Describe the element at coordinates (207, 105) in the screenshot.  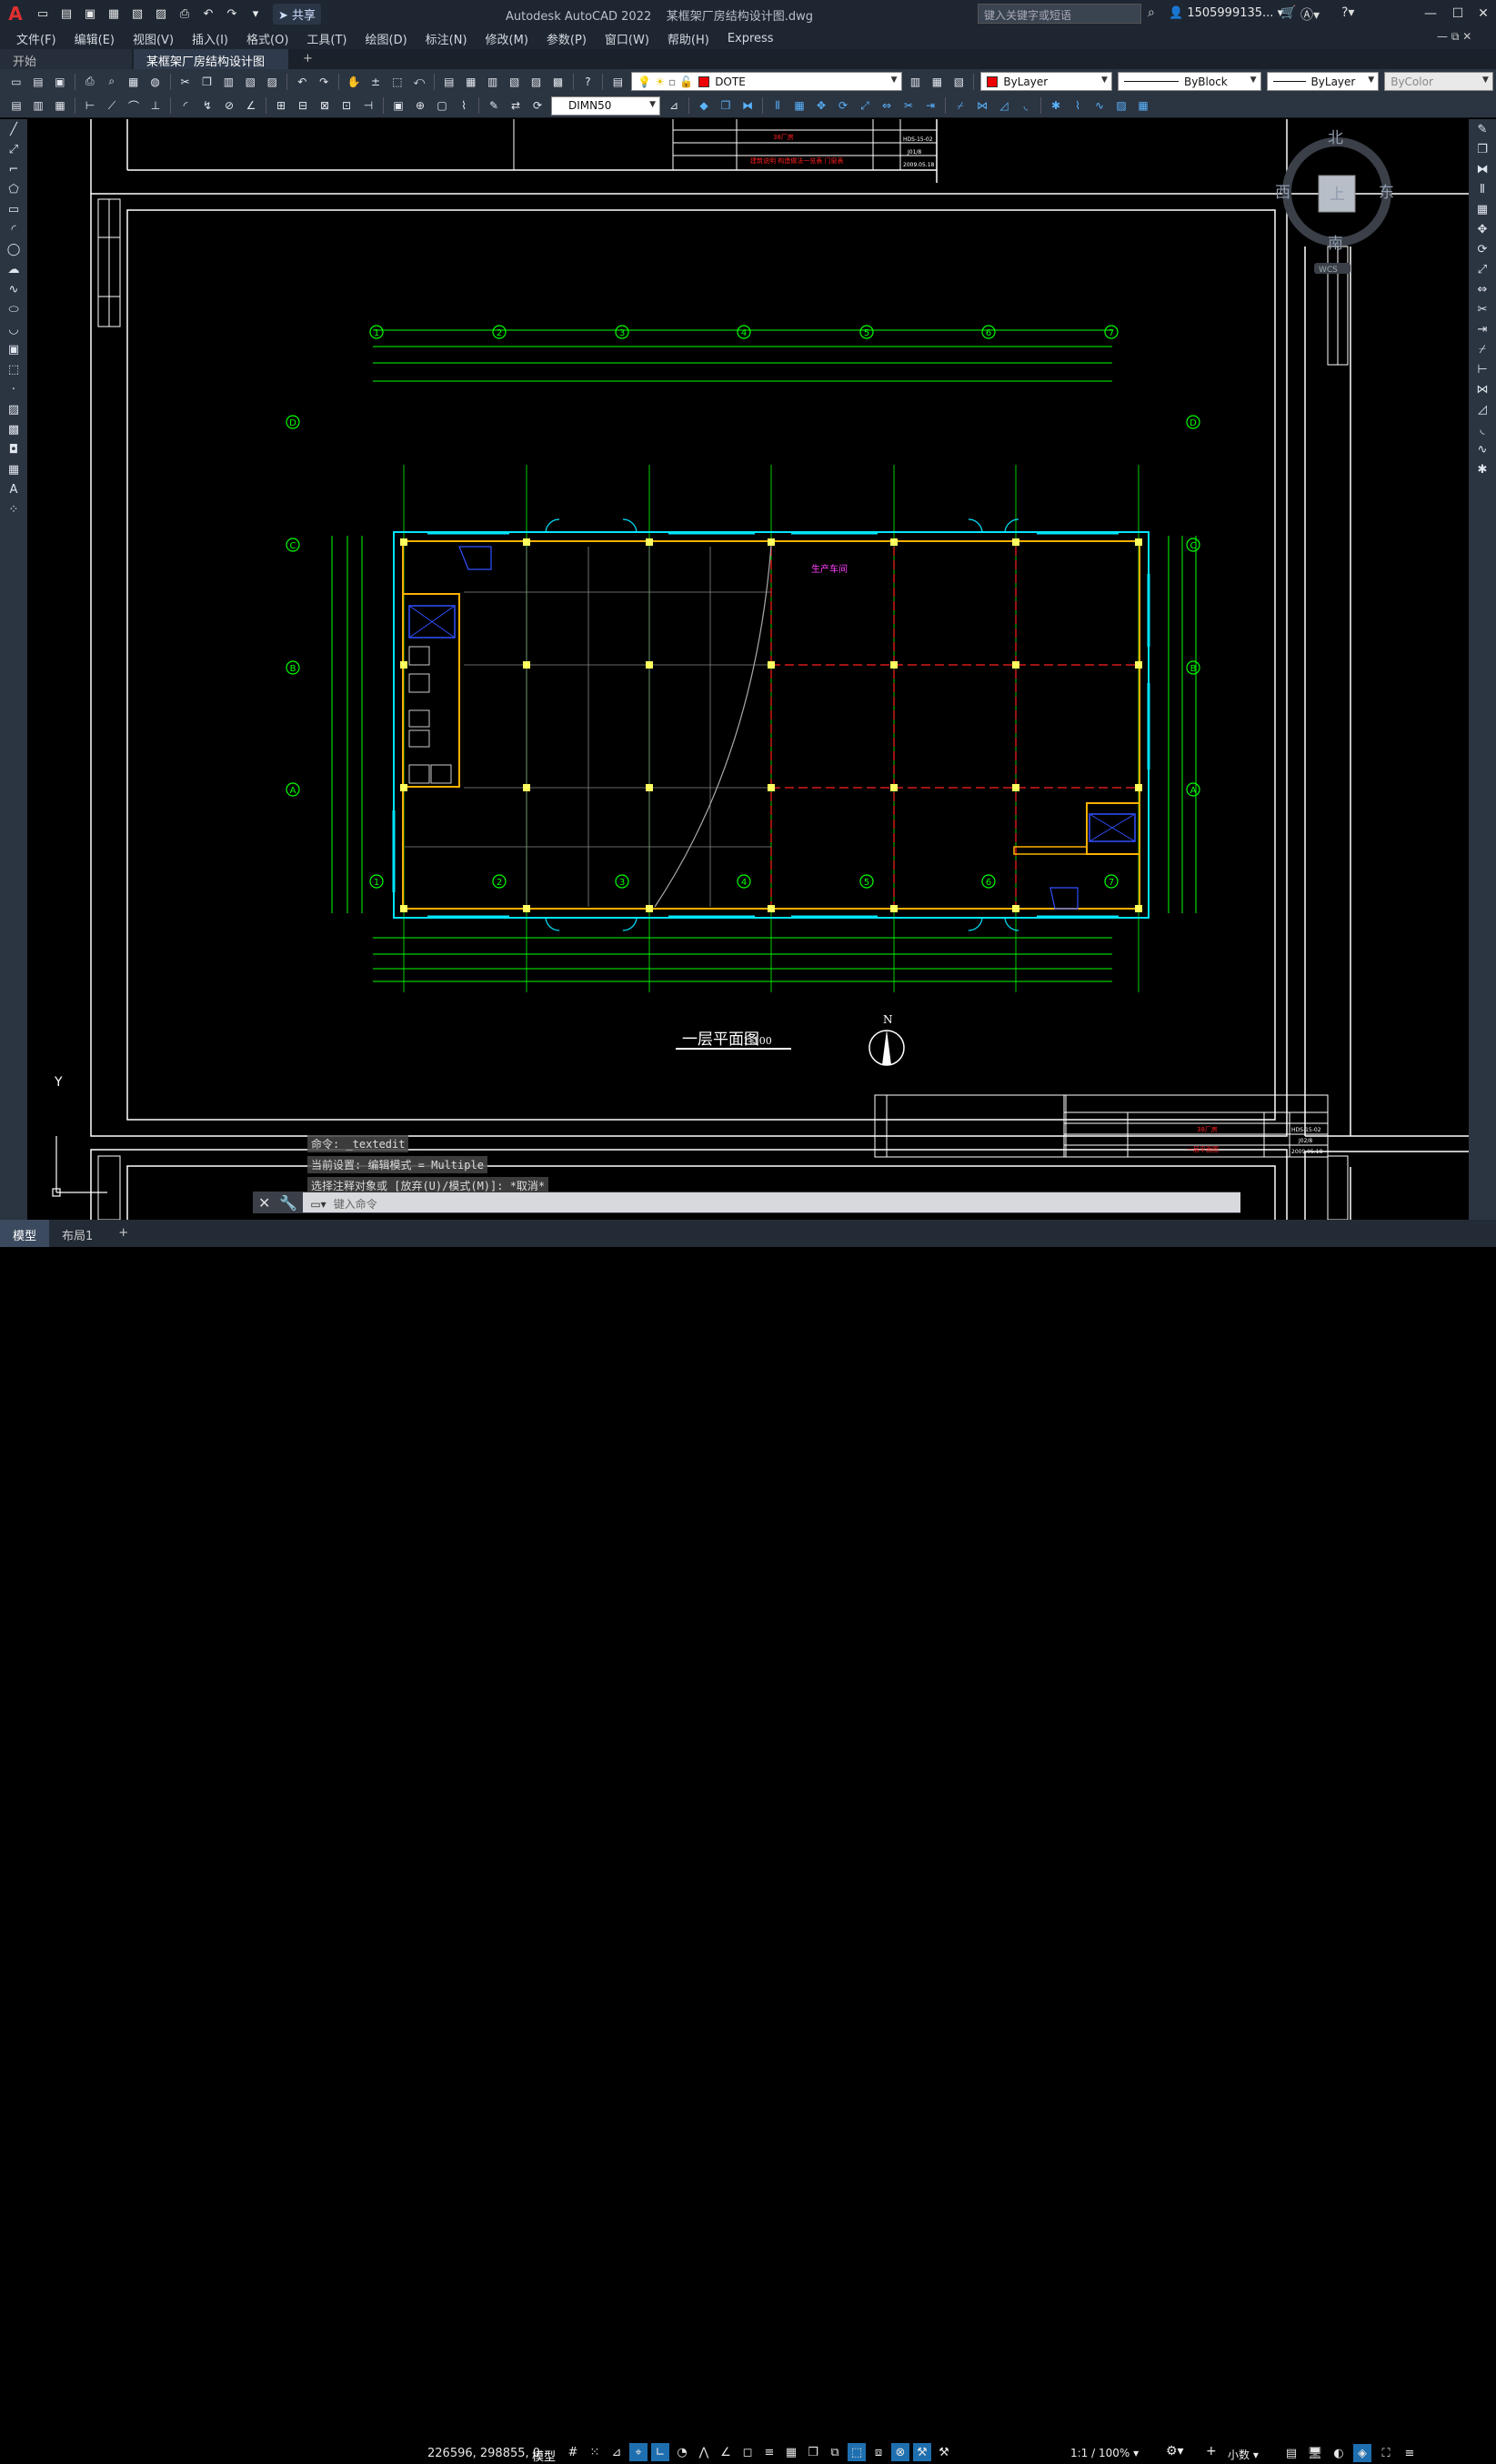
I see `jogged-icon: ↯` at that location.